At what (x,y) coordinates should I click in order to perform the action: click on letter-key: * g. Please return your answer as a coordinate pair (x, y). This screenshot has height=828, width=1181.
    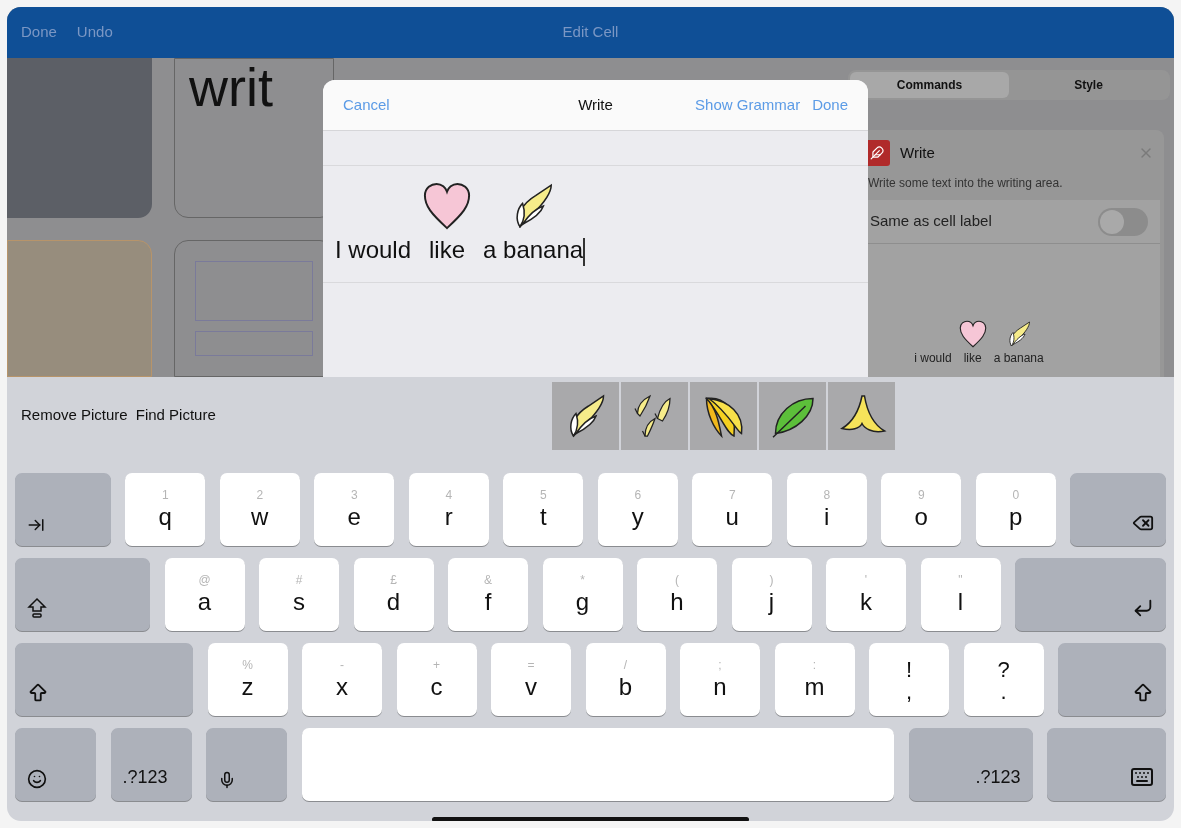
    Looking at the image, I should click on (582, 594).